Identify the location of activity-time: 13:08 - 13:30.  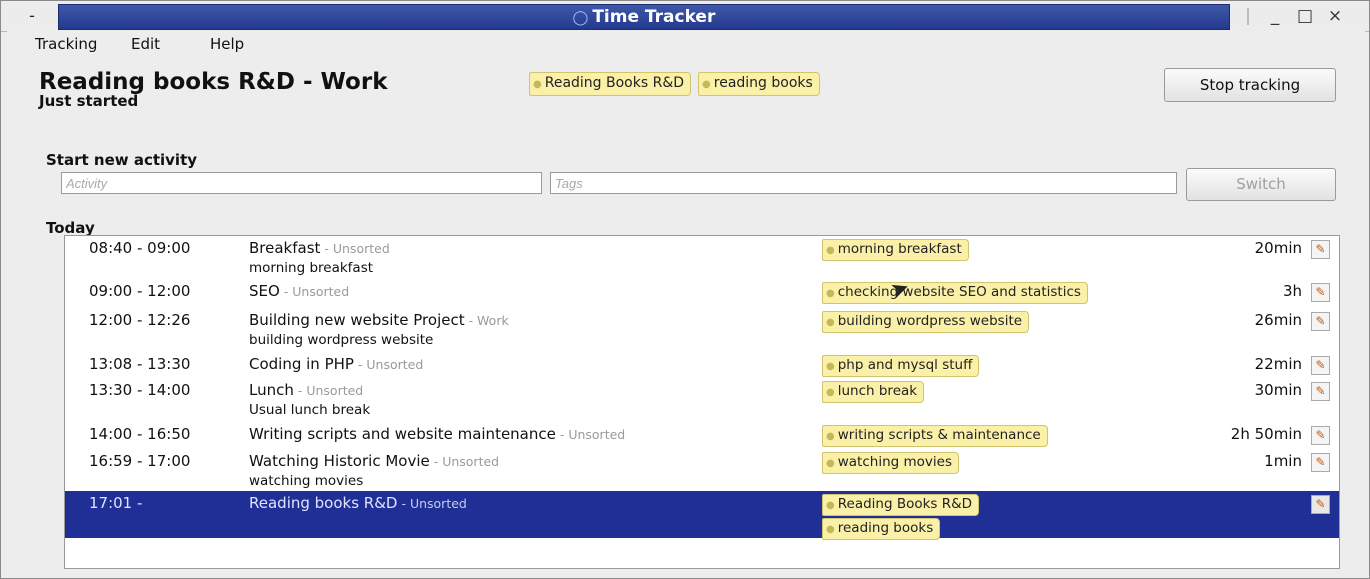
(140, 364).